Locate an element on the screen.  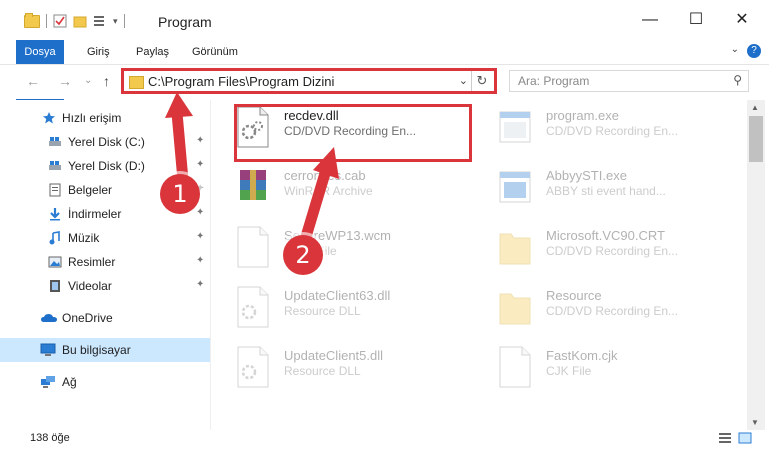
arrow-1-head is located at coordinates (179, 105).